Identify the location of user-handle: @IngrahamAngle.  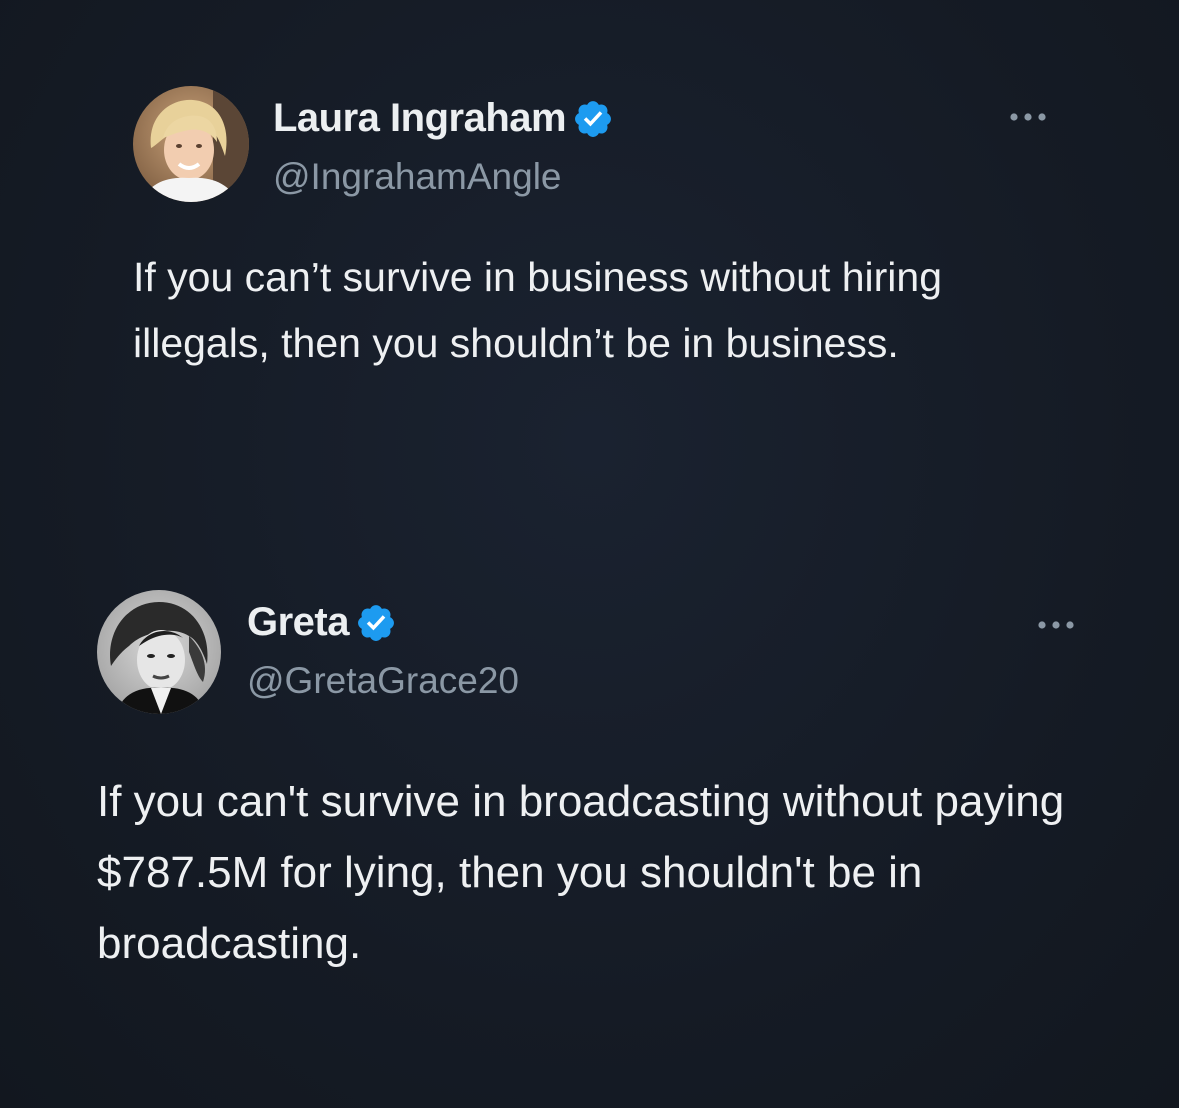
(417, 177).